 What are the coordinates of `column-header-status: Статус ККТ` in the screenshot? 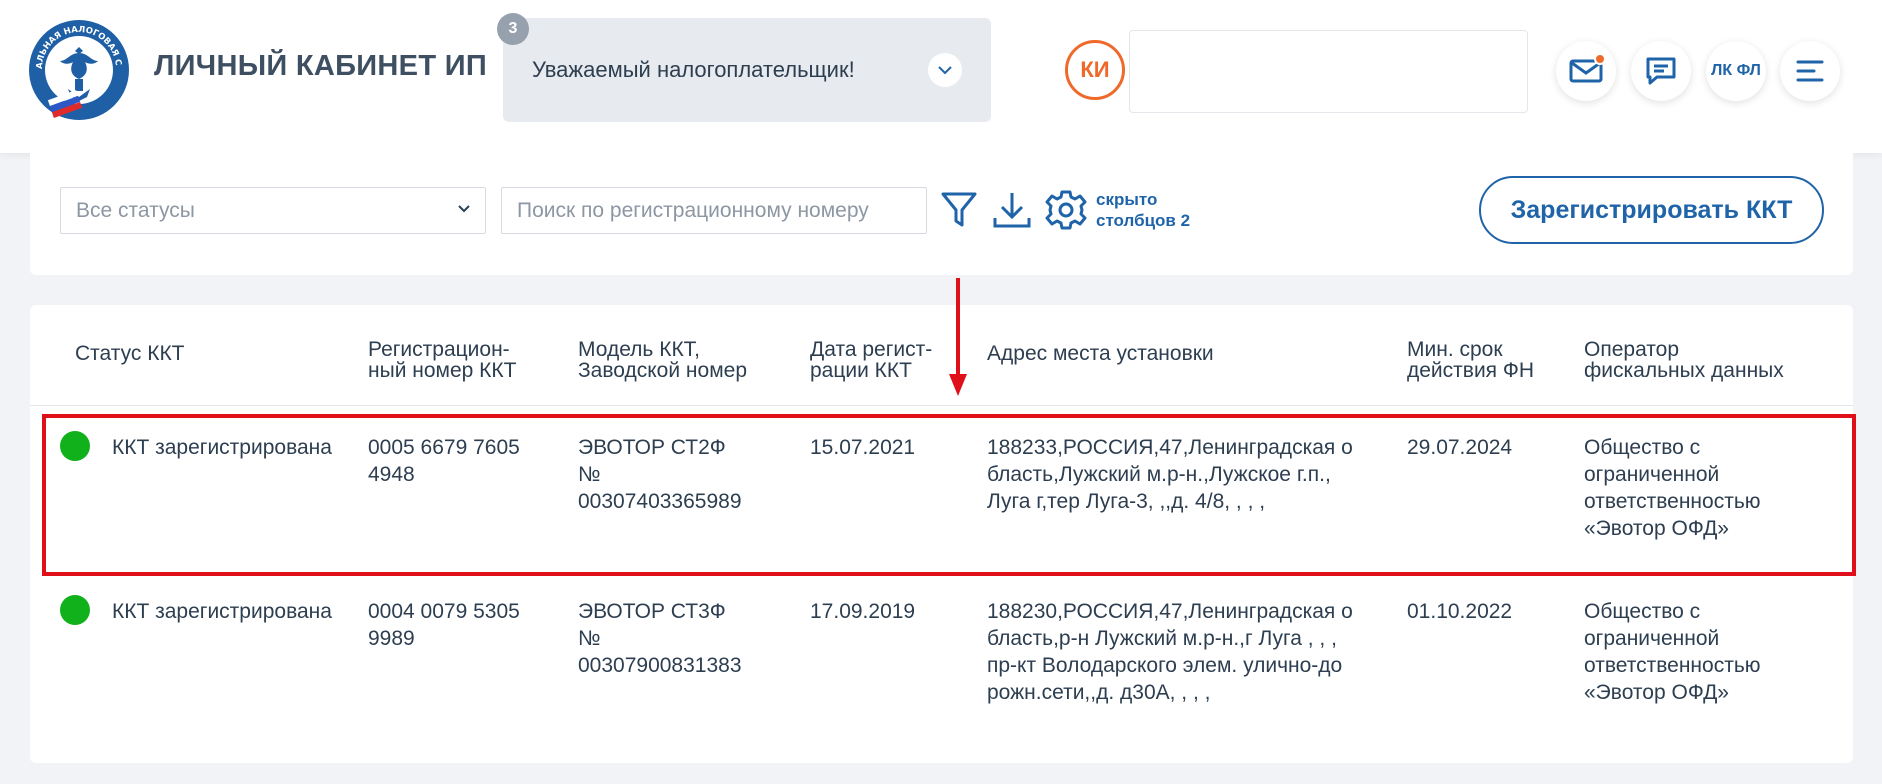 It's located at (130, 353).